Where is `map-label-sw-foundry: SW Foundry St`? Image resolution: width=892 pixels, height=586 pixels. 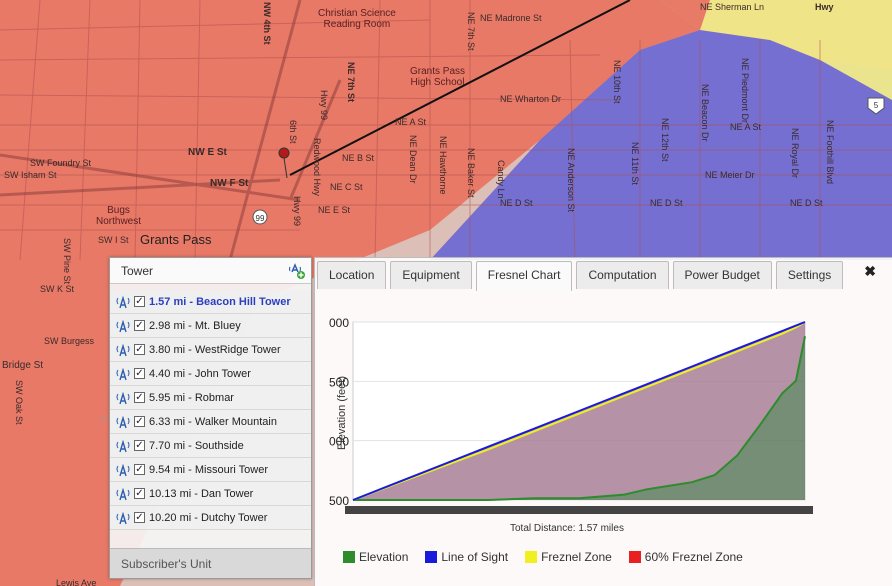 map-label-sw-foundry: SW Foundry St is located at coordinates (61, 163).